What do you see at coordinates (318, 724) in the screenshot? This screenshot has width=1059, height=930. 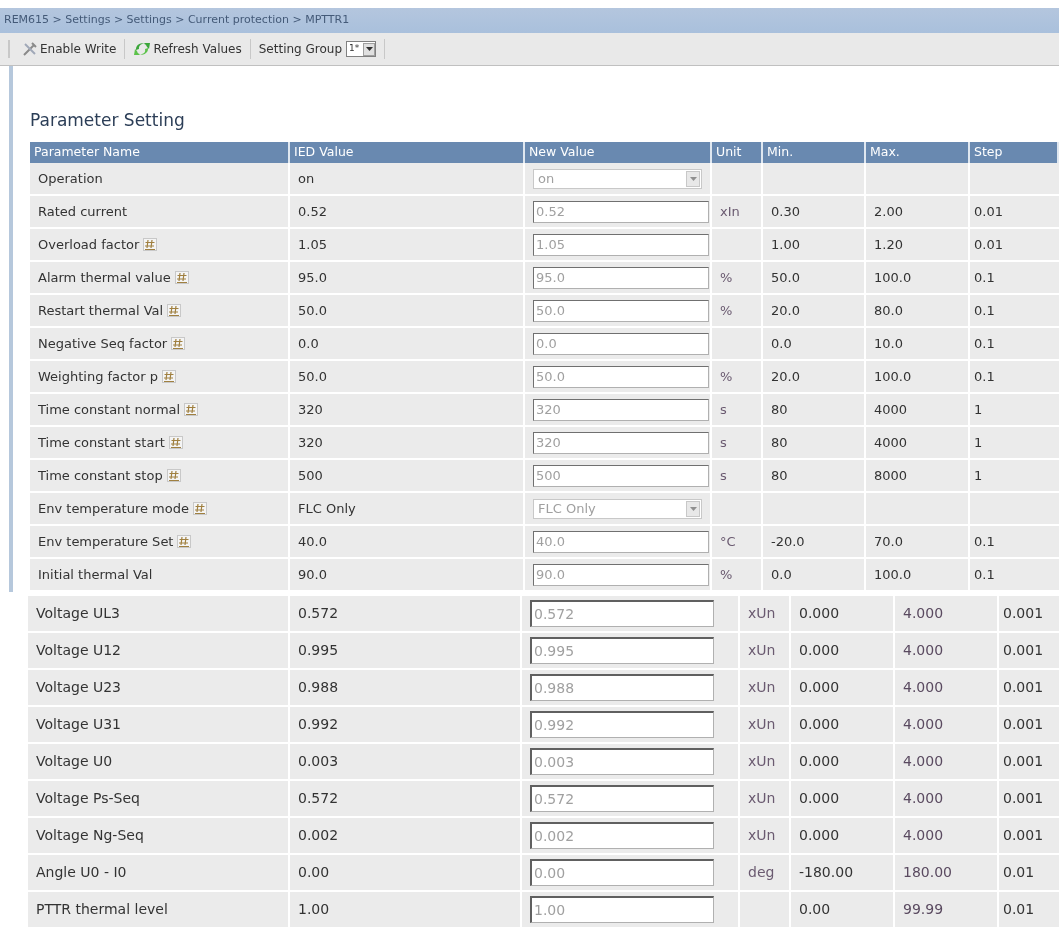 I see `ied-value: 0.992` at bounding box center [318, 724].